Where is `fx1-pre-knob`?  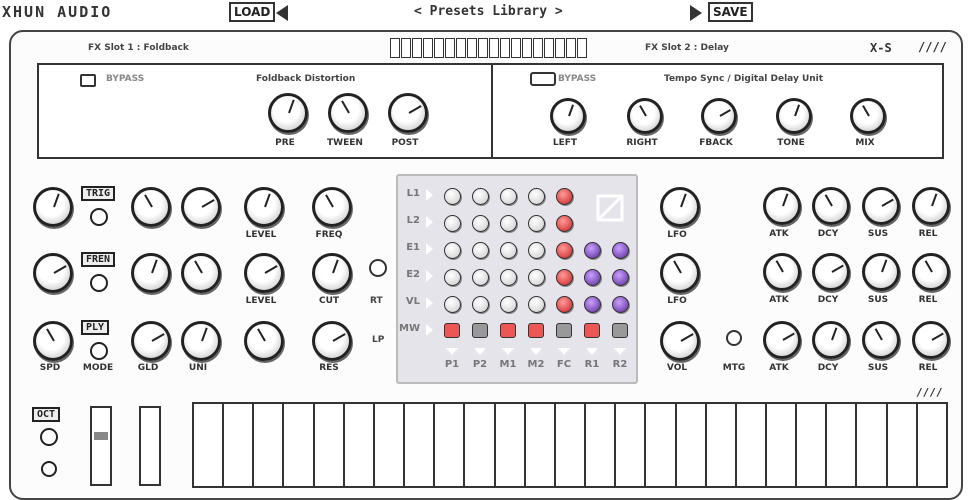 fx1-pre-knob is located at coordinates (288, 113).